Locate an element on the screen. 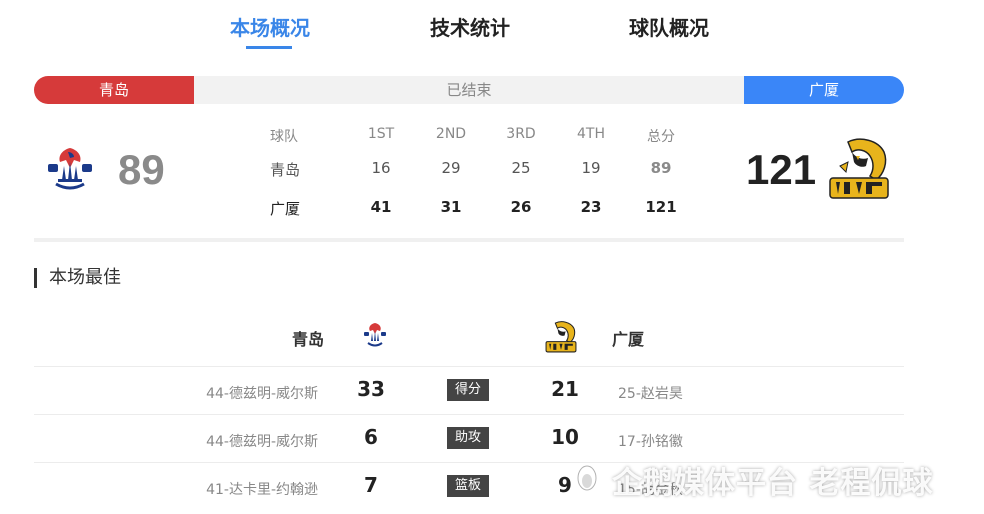  active-tab-indicator is located at coordinates (269, 47).